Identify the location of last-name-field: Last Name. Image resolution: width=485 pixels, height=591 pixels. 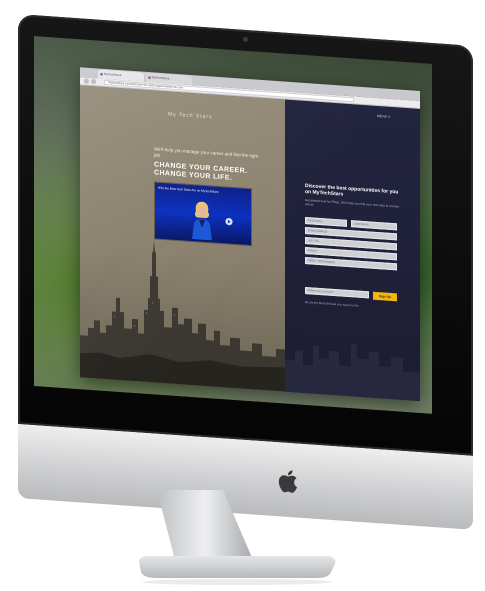
(374, 225).